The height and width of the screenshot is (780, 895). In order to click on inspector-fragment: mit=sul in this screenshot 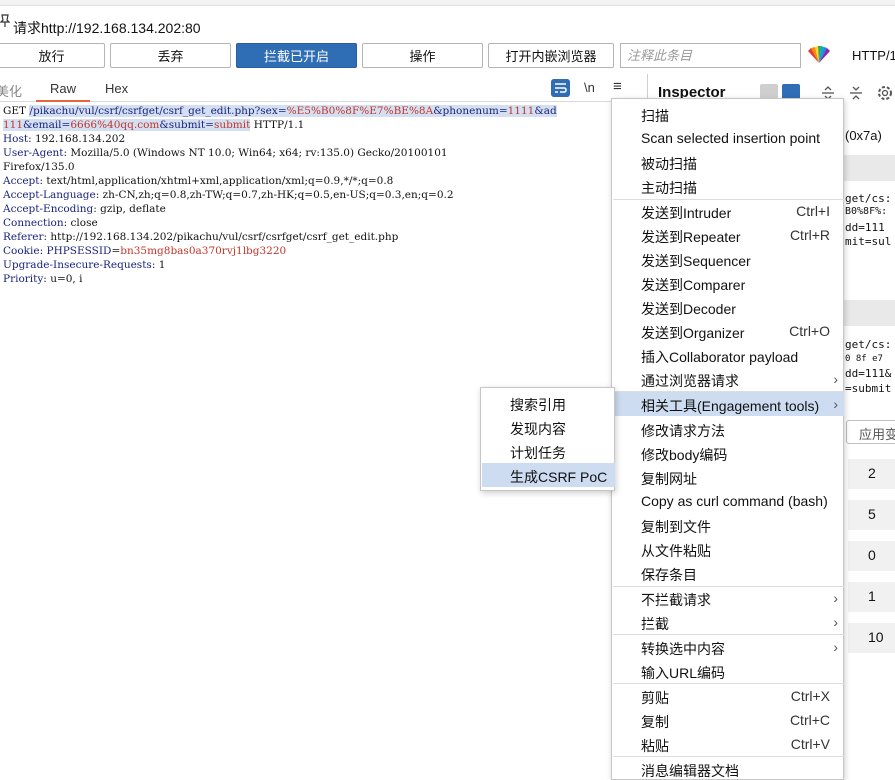, I will do `click(868, 241)`.